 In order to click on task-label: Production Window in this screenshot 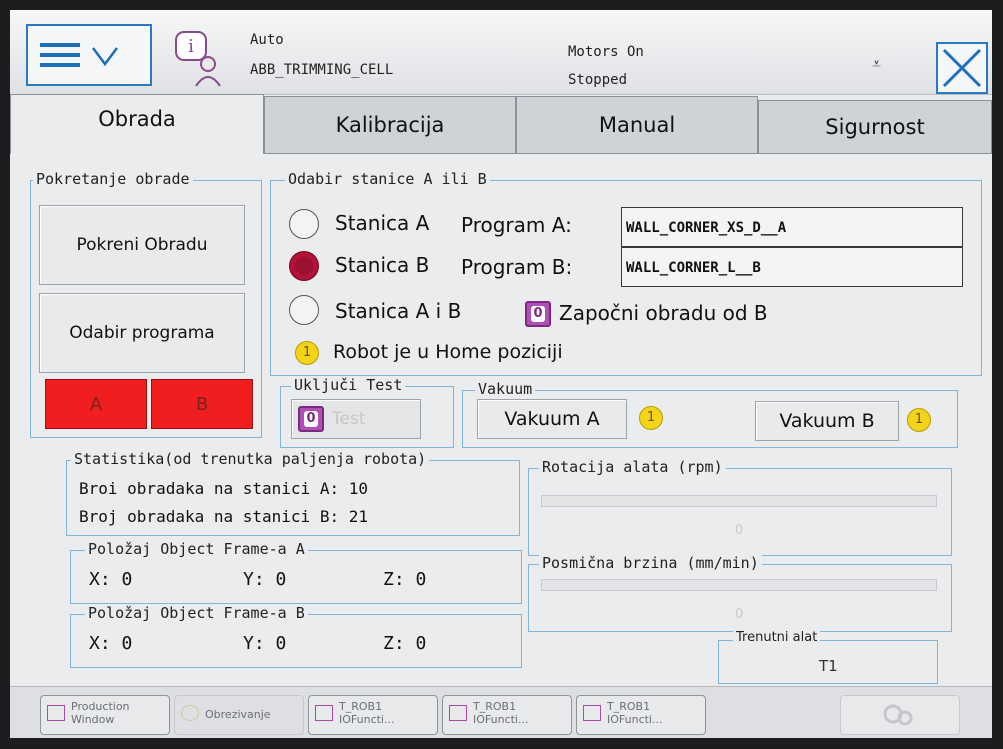, I will do `click(100, 713)`.